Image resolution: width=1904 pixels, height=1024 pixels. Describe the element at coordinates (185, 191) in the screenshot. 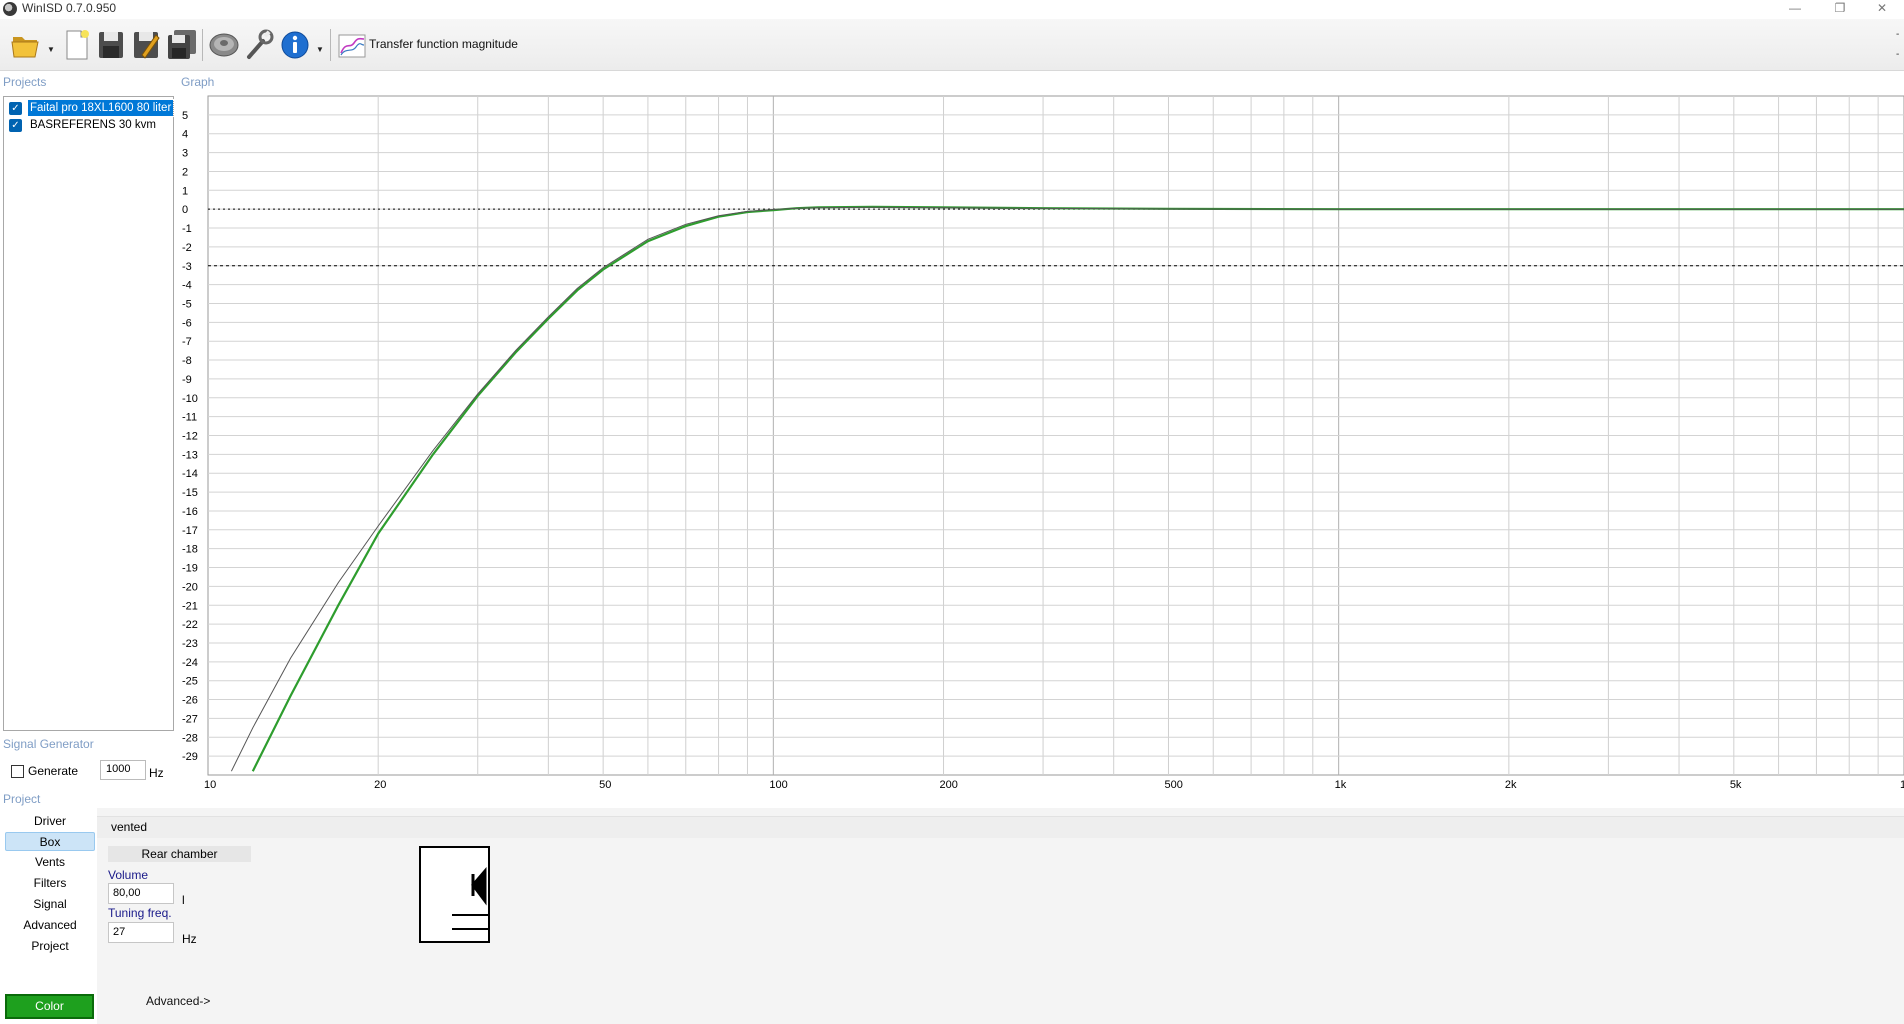

I see `y-tick-label: 1` at that location.